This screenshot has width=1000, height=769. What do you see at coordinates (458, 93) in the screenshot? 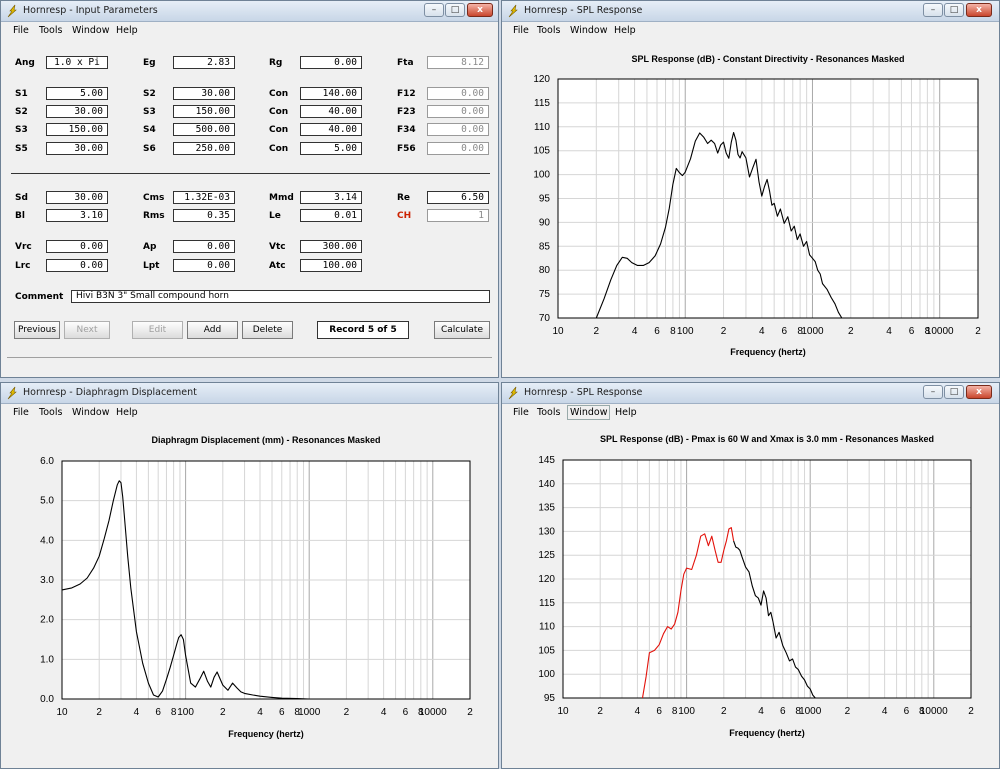
I see `f12-field: 0.00` at bounding box center [458, 93].